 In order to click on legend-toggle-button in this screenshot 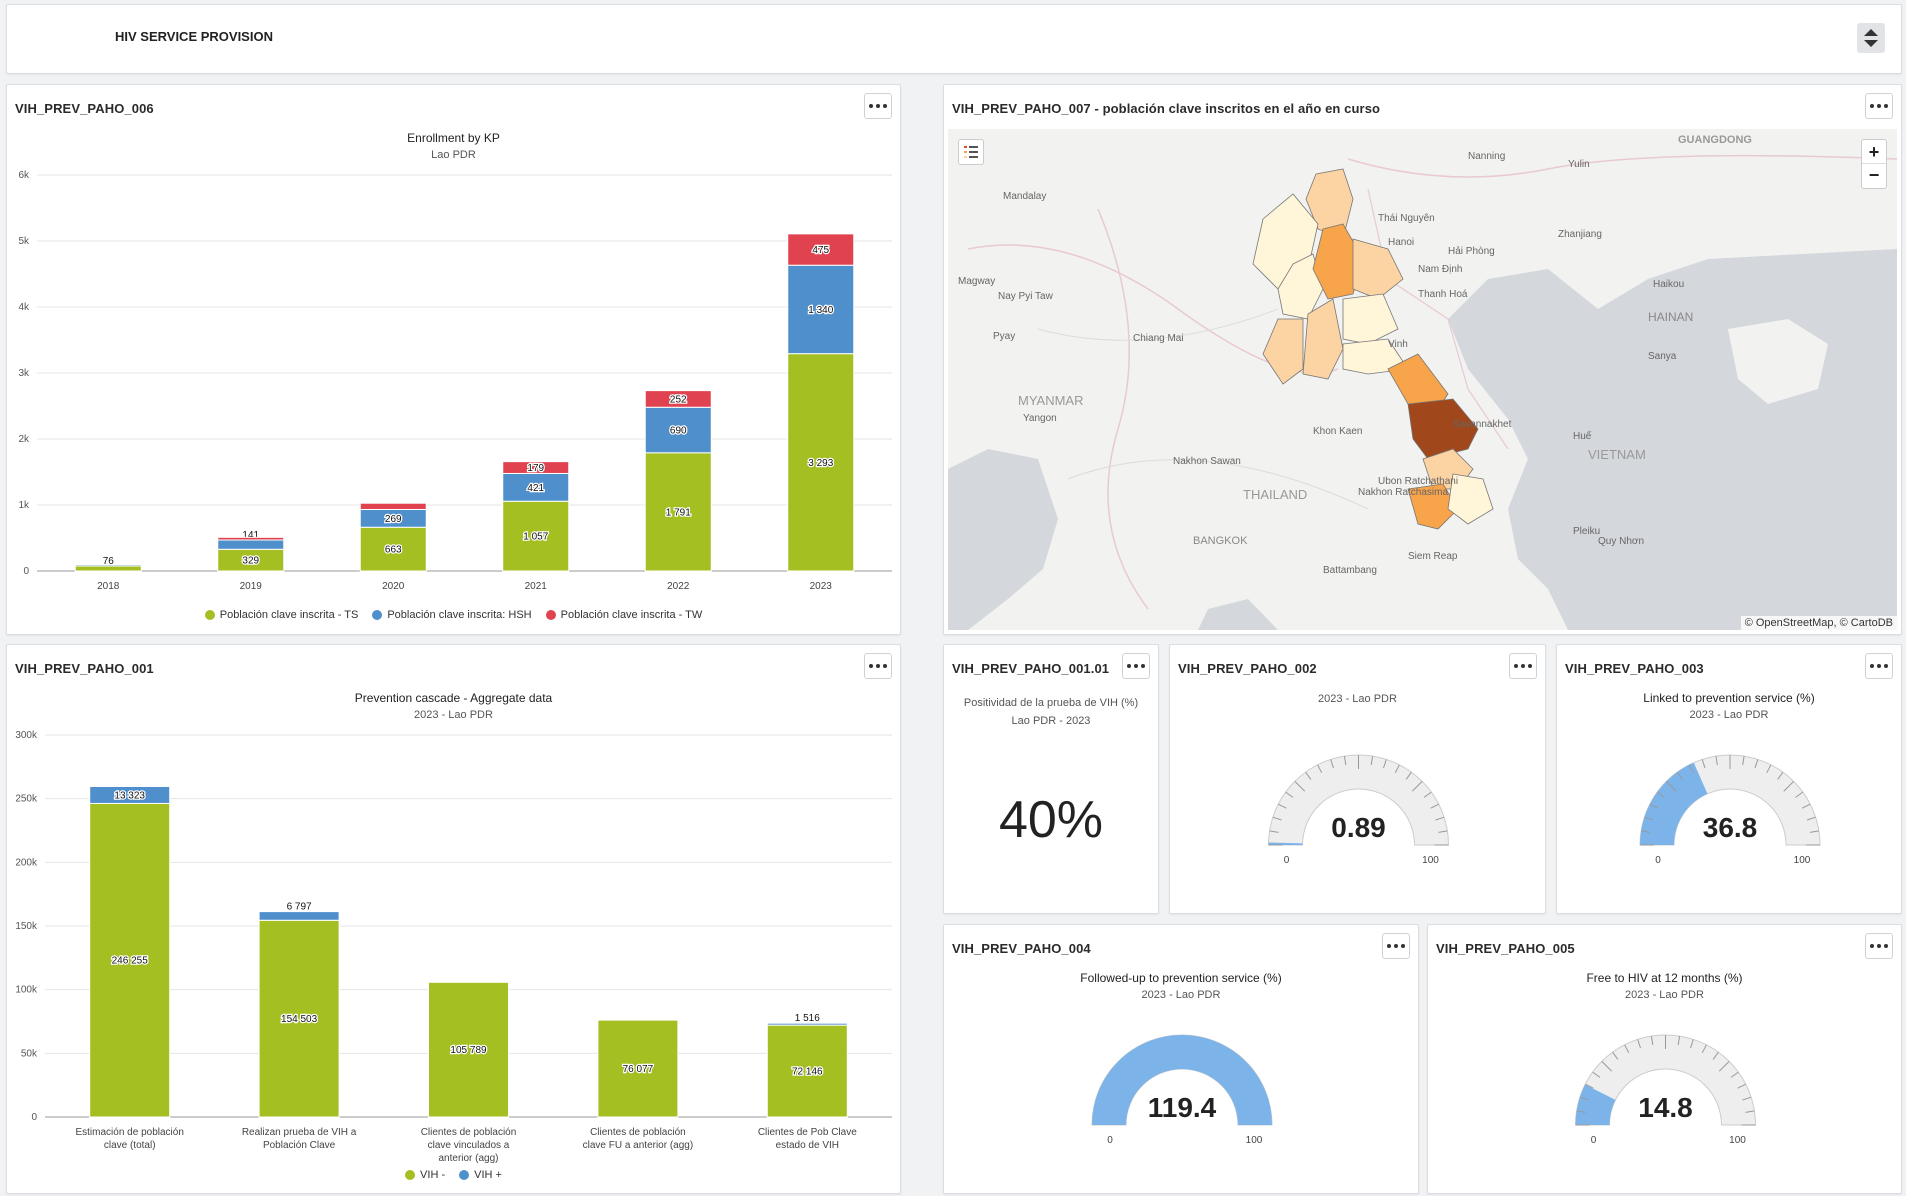, I will do `click(971, 152)`.